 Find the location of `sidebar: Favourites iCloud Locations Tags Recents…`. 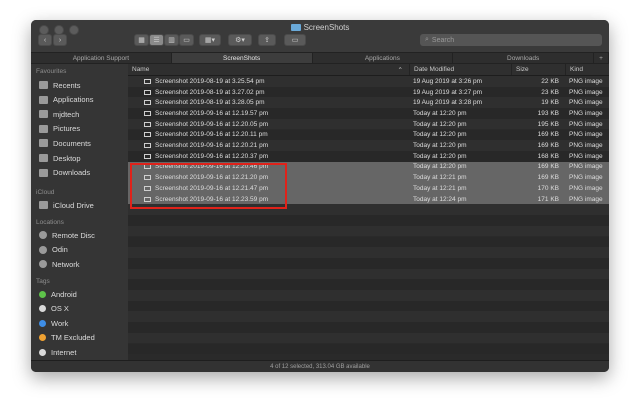

sidebar: Favourites iCloud Locations Tags Recents… is located at coordinates (79, 212).